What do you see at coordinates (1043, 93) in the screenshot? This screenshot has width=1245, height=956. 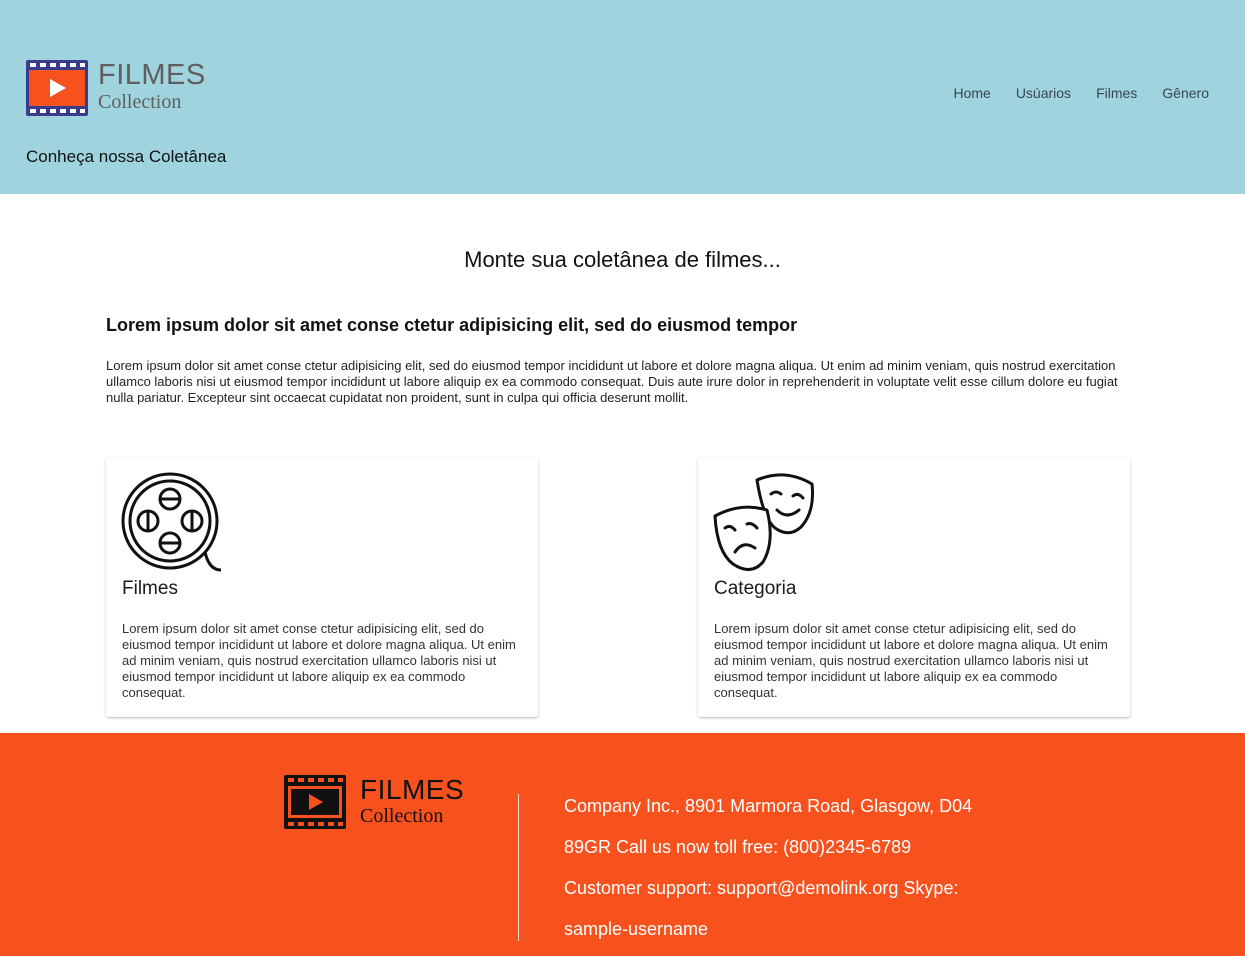 I see `nav-usuarios: Usúarios` at bounding box center [1043, 93].